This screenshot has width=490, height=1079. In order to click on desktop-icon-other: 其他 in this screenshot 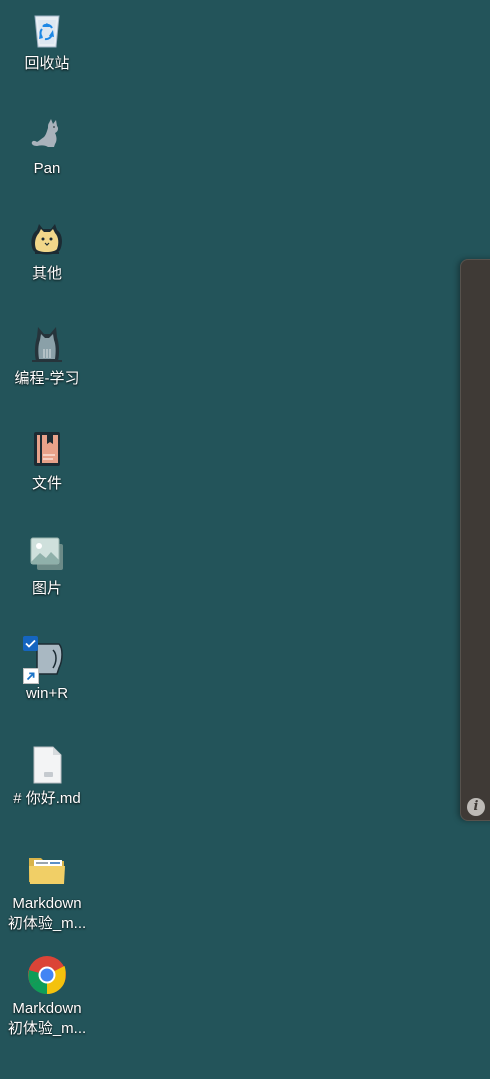, I will do `click(47, 252)`.